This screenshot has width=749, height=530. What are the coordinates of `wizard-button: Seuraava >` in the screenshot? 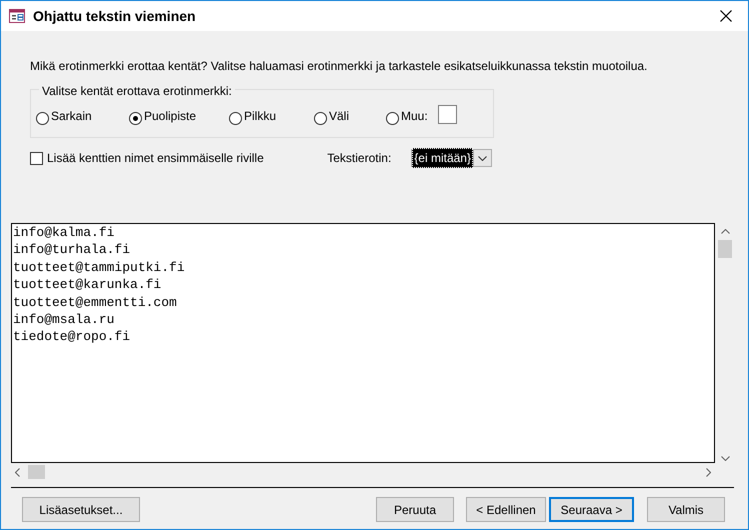 It's located at (591, 509).